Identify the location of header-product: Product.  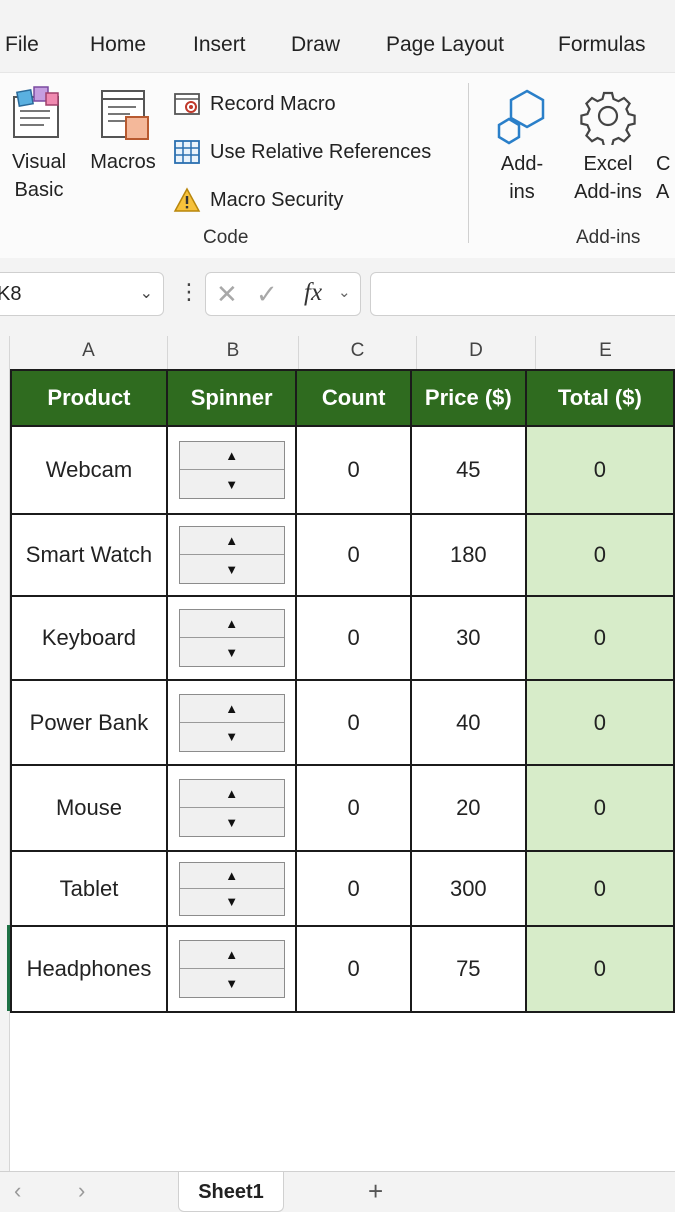
(89, 398).